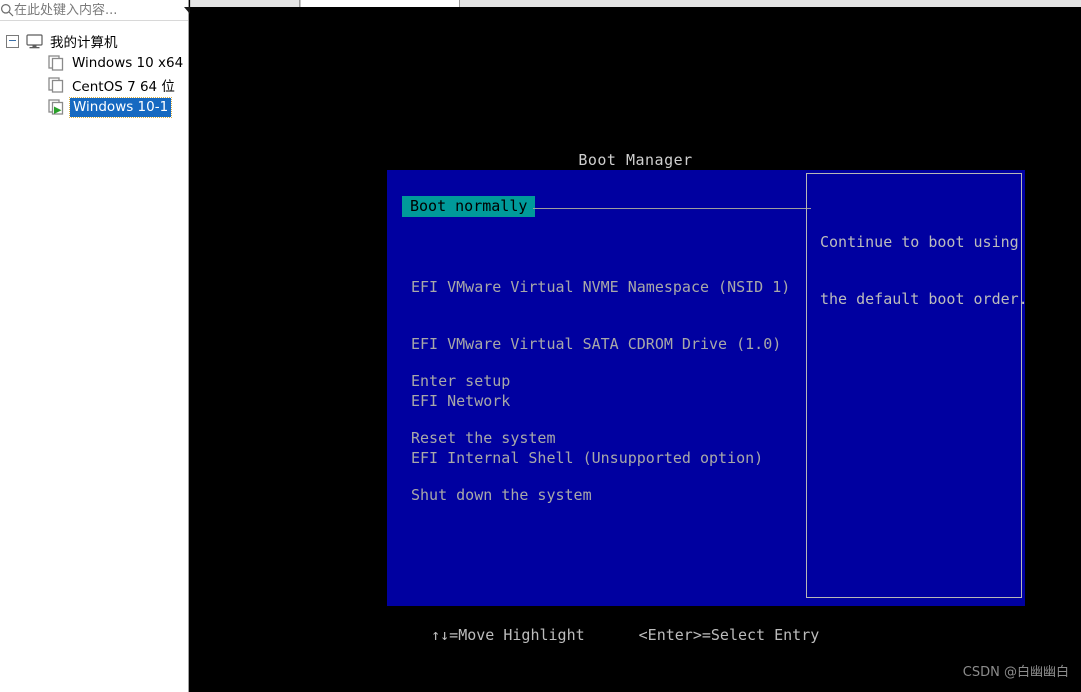  Describe the element at coordinates (128, 63) in the screenshot. I see `tree-label-vm-0: Windows 10 x64` at that location.